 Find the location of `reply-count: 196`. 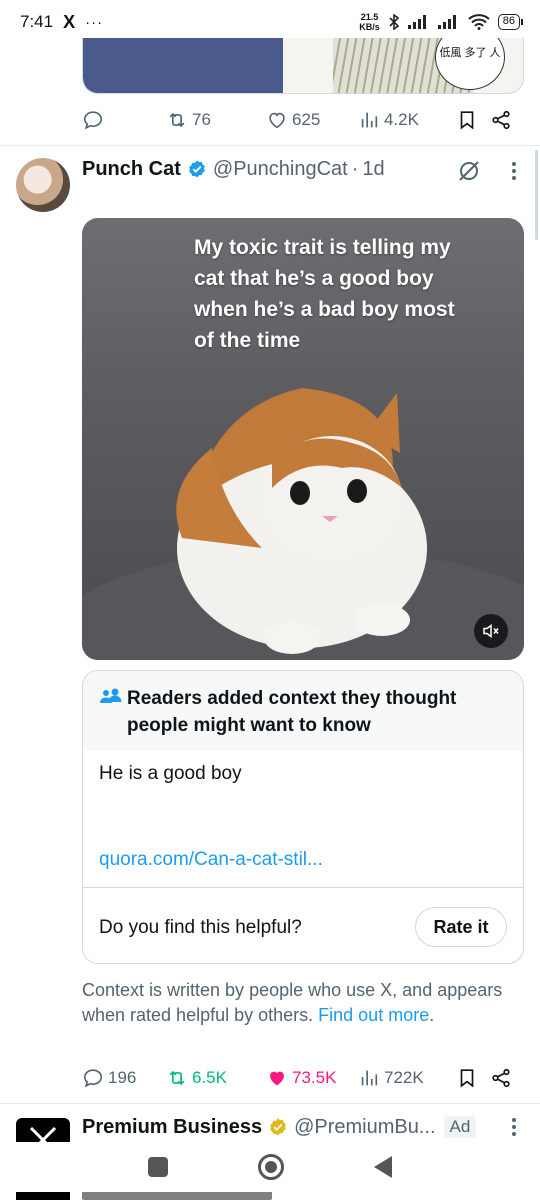

reply-count: 196 is located at coordinates (122, 1077).